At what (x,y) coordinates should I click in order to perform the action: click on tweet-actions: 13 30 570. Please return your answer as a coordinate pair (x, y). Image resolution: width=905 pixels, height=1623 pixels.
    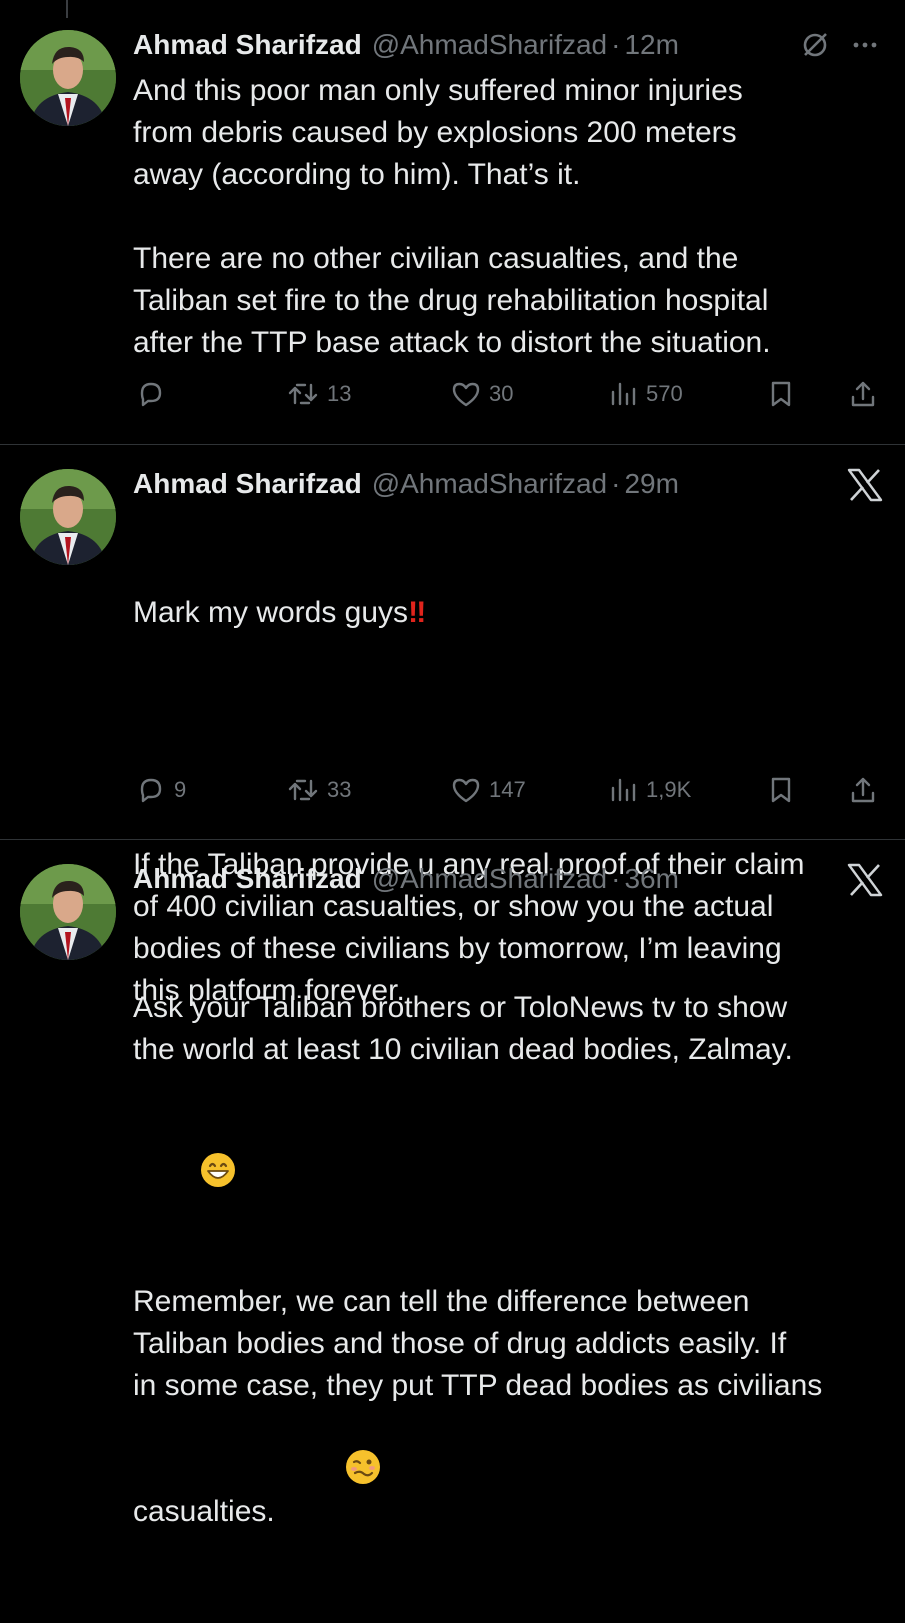
    Looking at the image, I should click on (452, 399).